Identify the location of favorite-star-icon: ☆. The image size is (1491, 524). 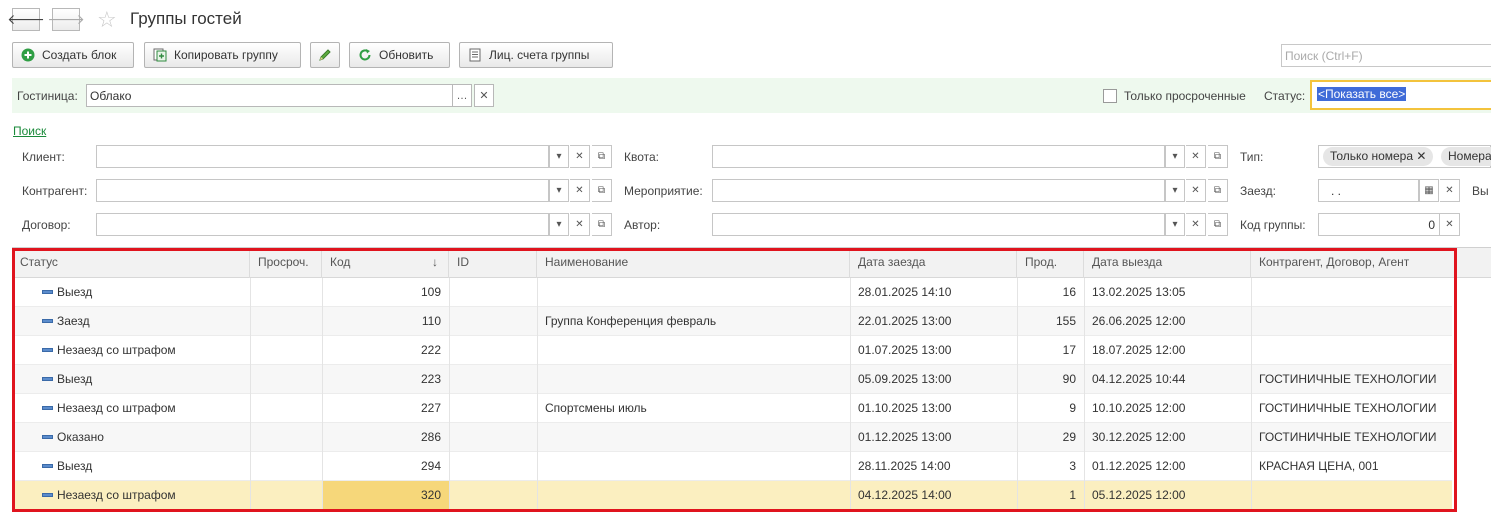
(107, 20).